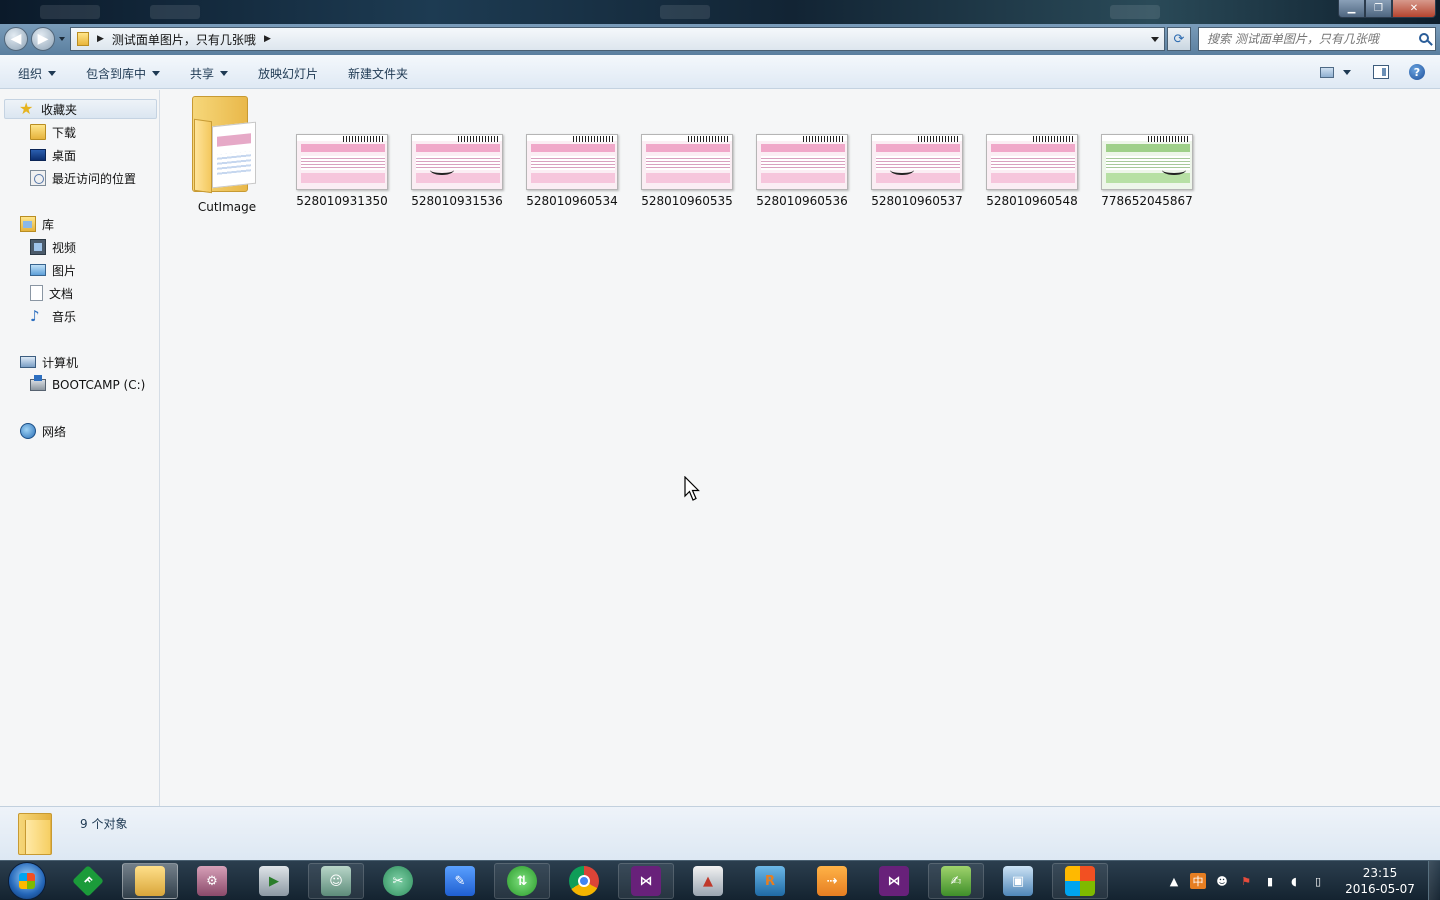 The width and height of the screenshot is (1440, 900). I want to click on taskbar-remote-desktop: ▣, so click(1018, 881).